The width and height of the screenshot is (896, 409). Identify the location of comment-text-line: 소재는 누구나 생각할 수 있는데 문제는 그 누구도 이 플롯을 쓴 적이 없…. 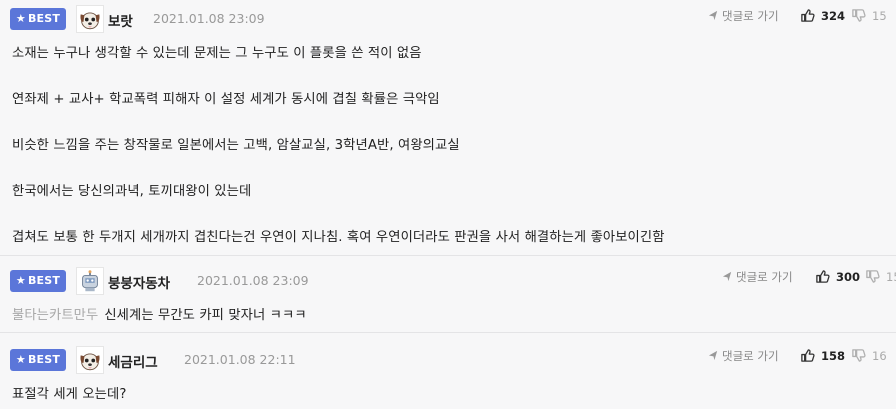
(217, 53).